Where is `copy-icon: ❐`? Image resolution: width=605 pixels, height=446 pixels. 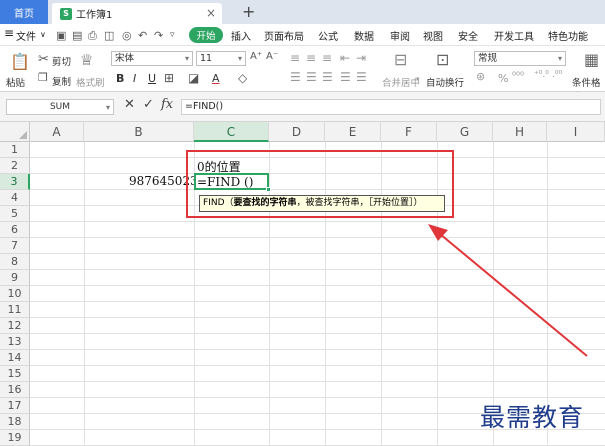 copy-icon: ❐ is located at coordinates (43, 77).